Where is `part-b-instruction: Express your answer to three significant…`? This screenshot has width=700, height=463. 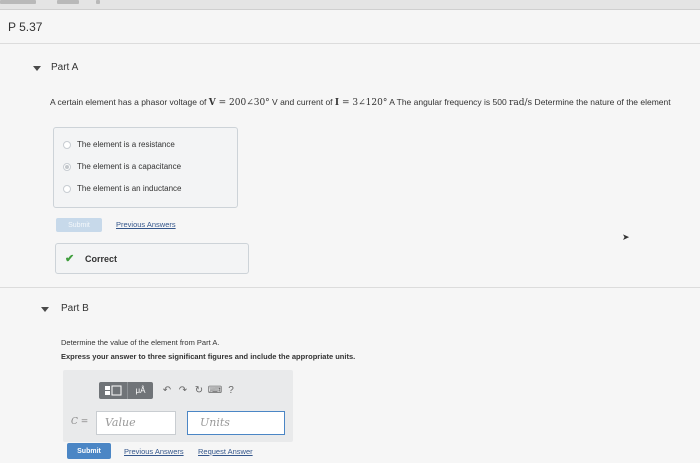
part-b-instruction: Express your answer to three significant… is located at coordinates (208, 356).